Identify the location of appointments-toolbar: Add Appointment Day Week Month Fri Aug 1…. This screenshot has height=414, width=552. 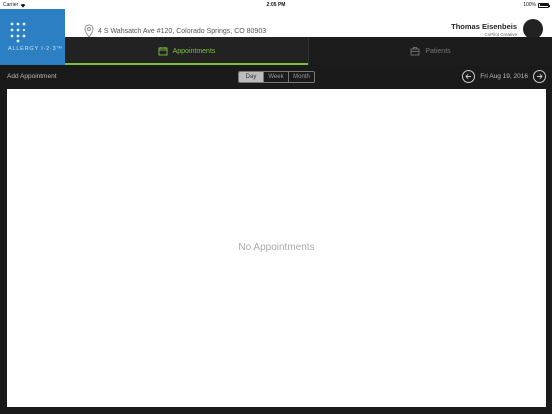
(276, 77).